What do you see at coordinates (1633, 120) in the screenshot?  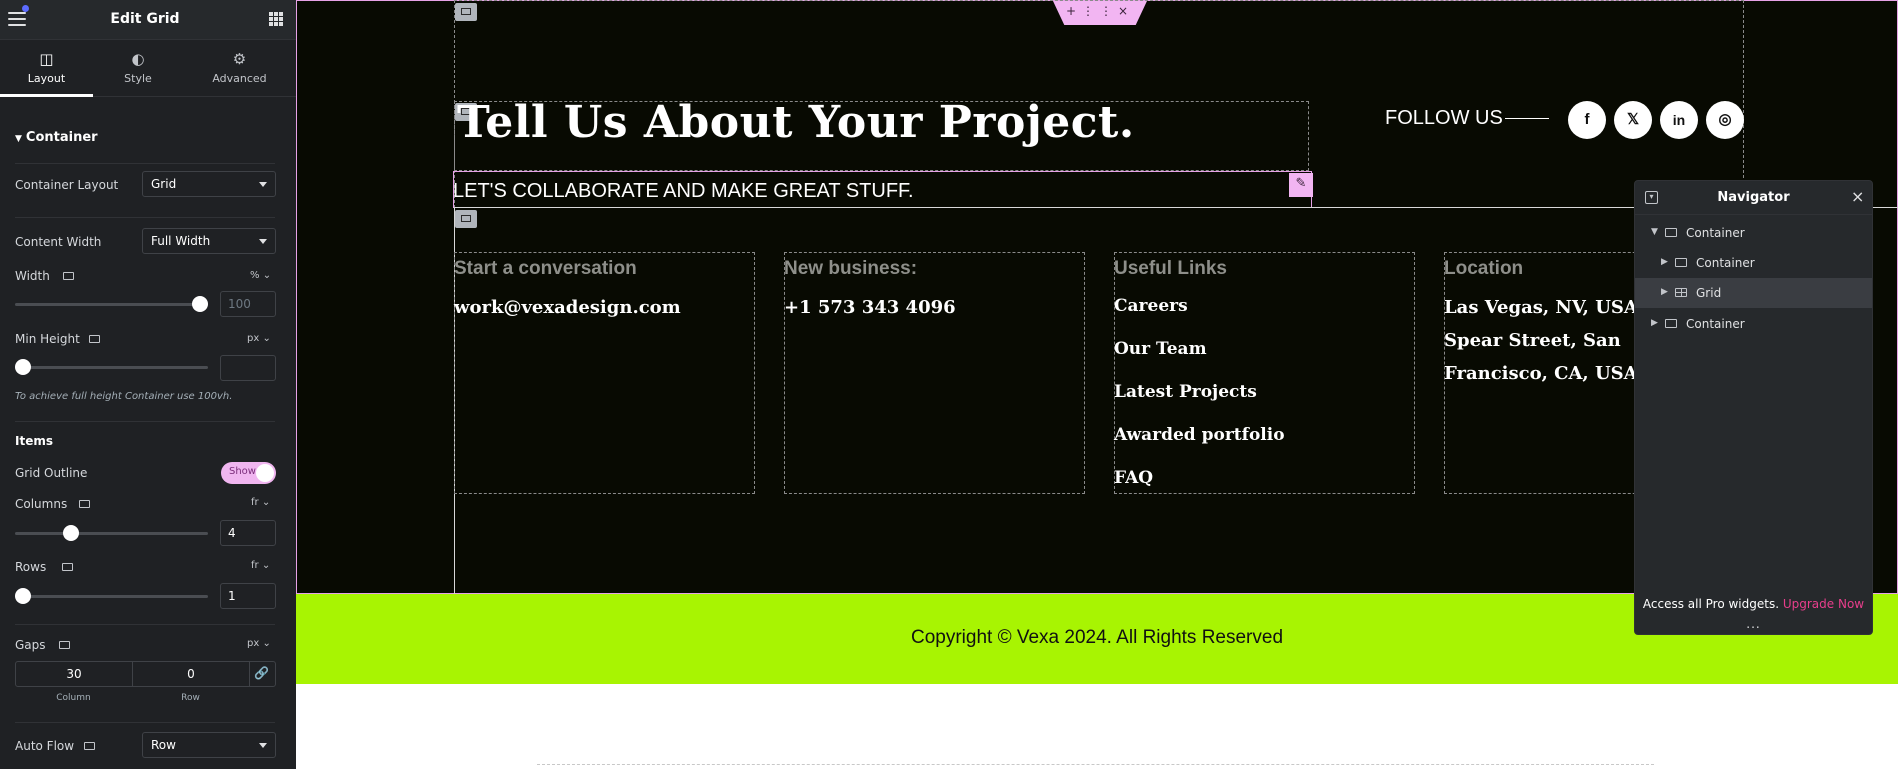 I see `x-twitter-icon: 𝕏` at bounding box center [1633, 120].